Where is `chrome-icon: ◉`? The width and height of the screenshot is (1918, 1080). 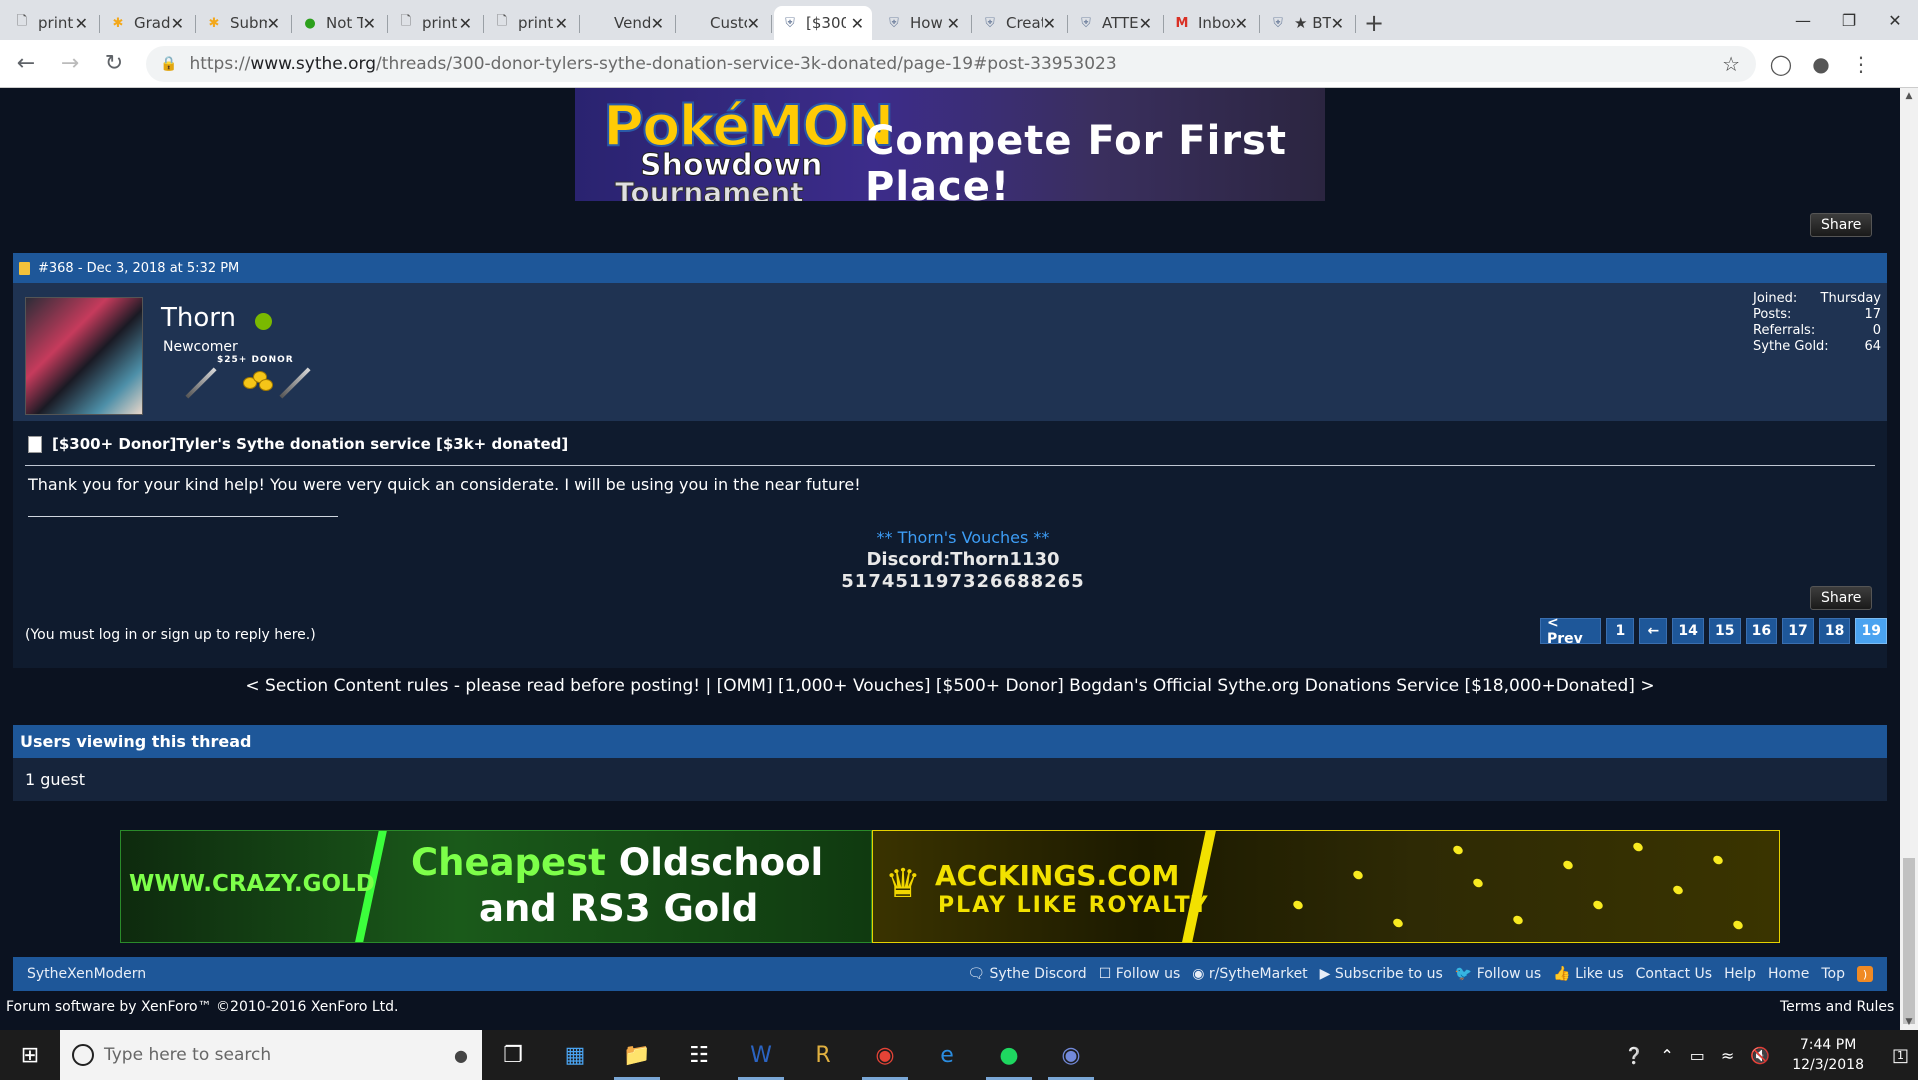
chrome-icon: ◉ is located at coordinates (885, 1055).